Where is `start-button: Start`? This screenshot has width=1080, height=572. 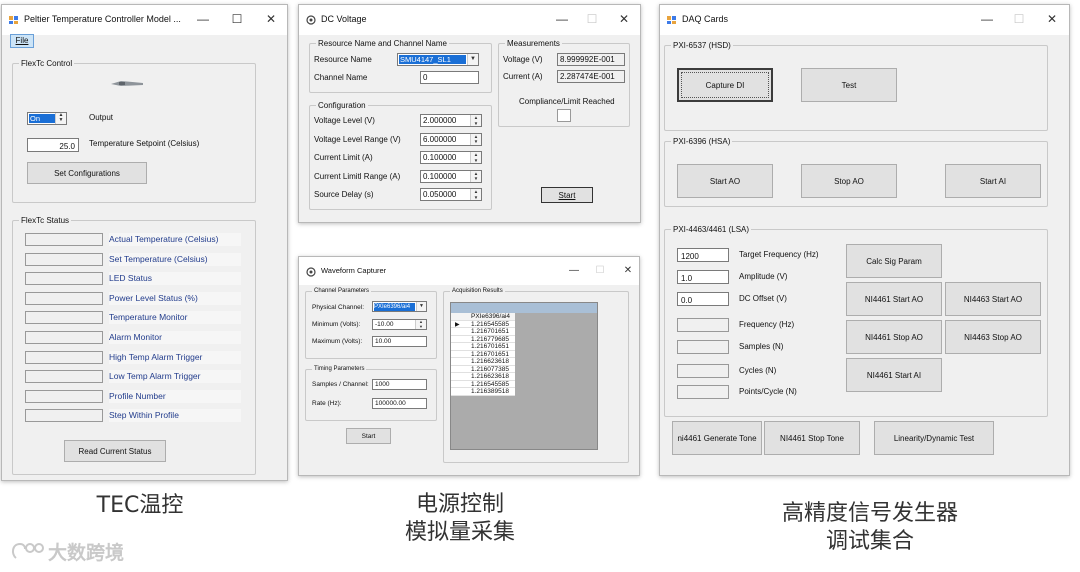 start-button: Start is located at coordinates (567, 195).